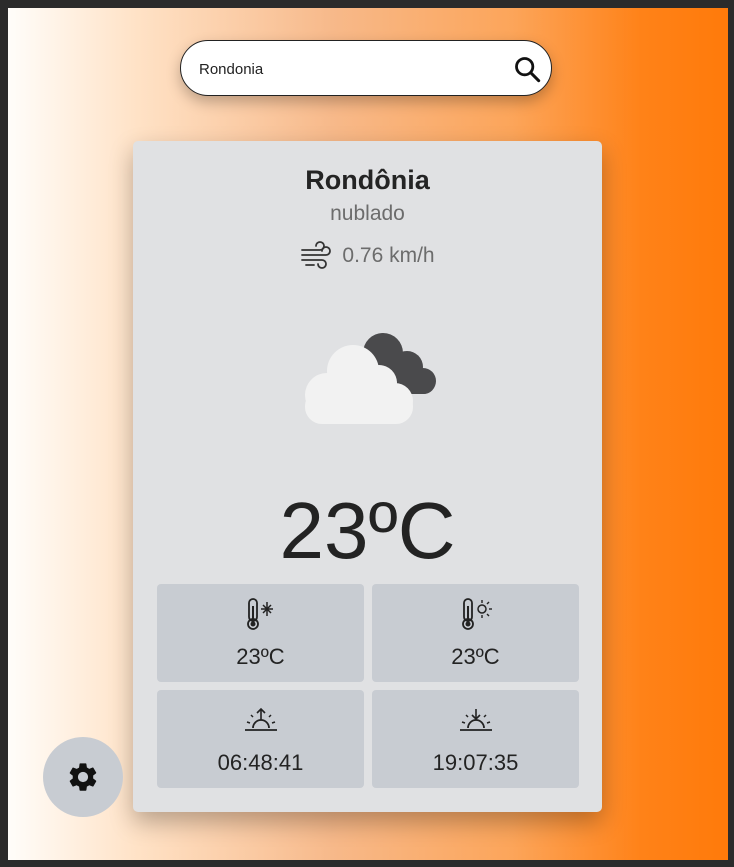 This screenshot has width=734, height=867. Describe the element at coordinates (370, 378) in the screenshot. I see `cloudy-icon` at that location.